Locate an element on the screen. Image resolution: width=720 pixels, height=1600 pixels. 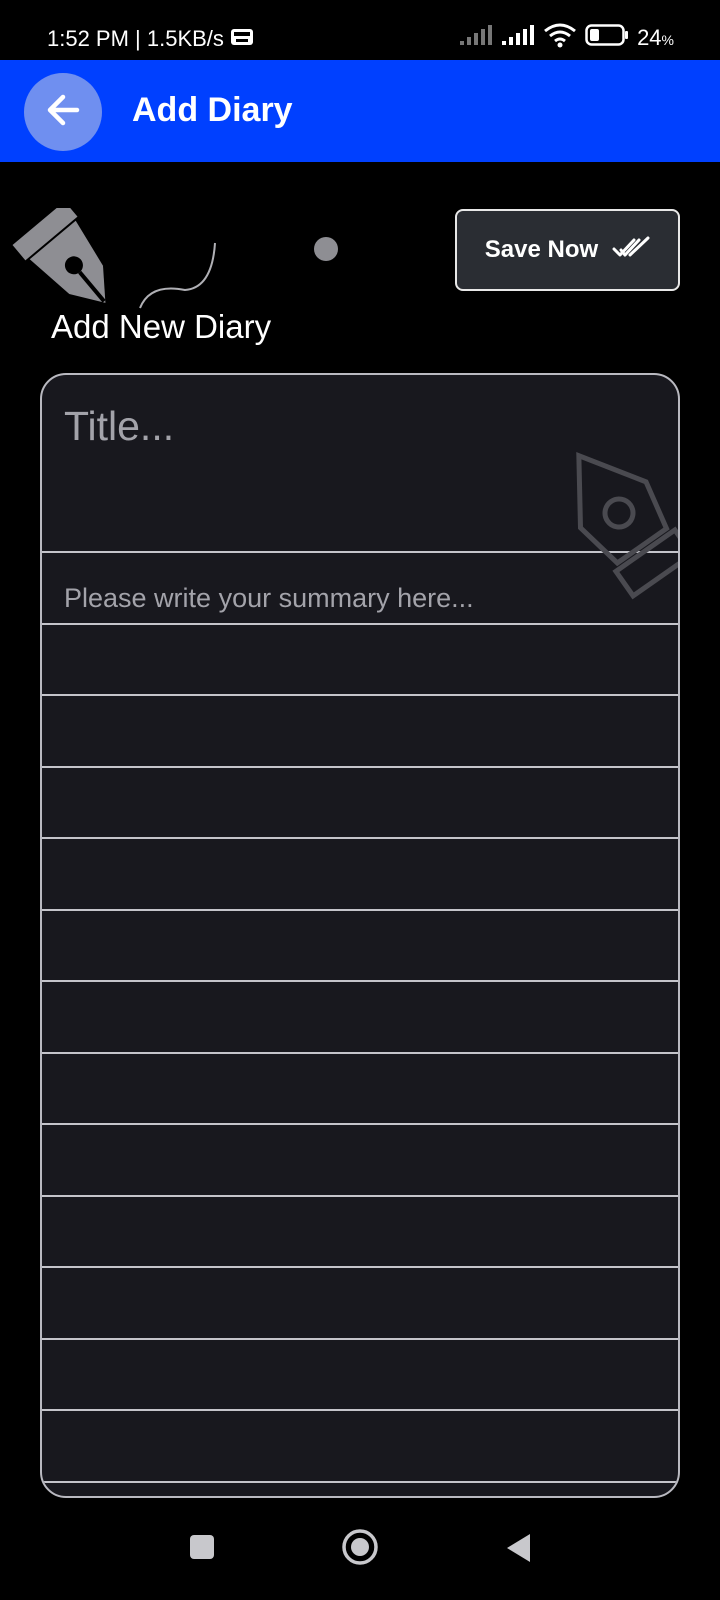
battery-icon is located at coordinates (607, 37).